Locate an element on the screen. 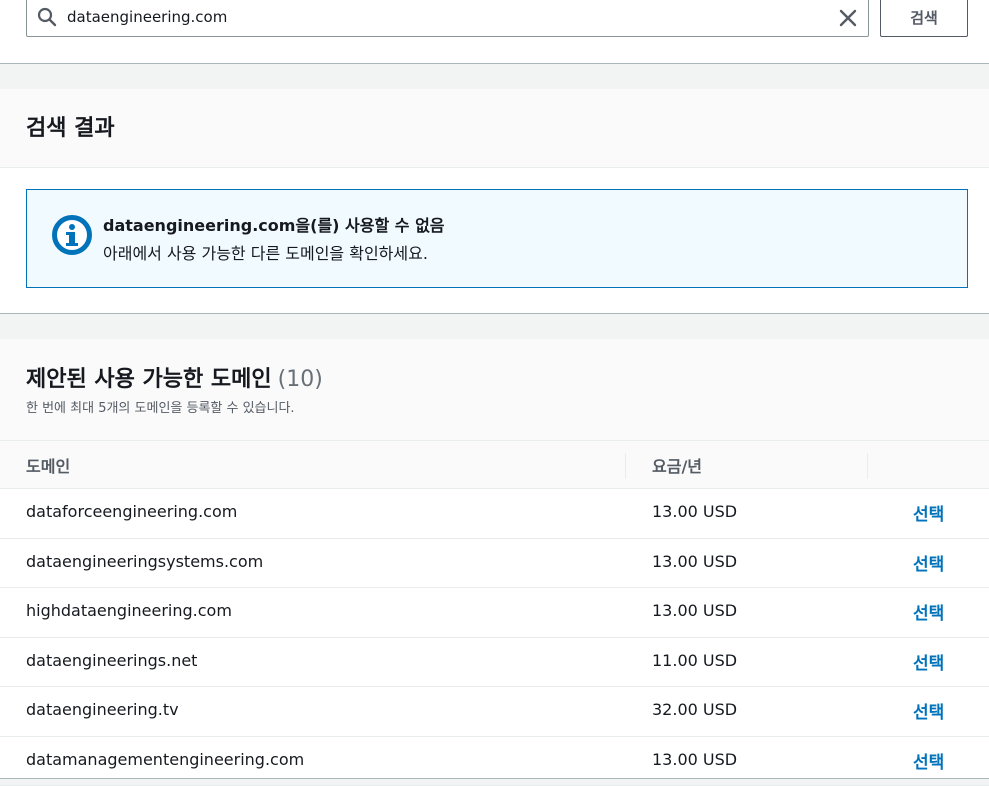 Image resolution: width=989 pixels, height=786 pixels. row-domain: dataengineerings.net is located at coordinates (111, 660).